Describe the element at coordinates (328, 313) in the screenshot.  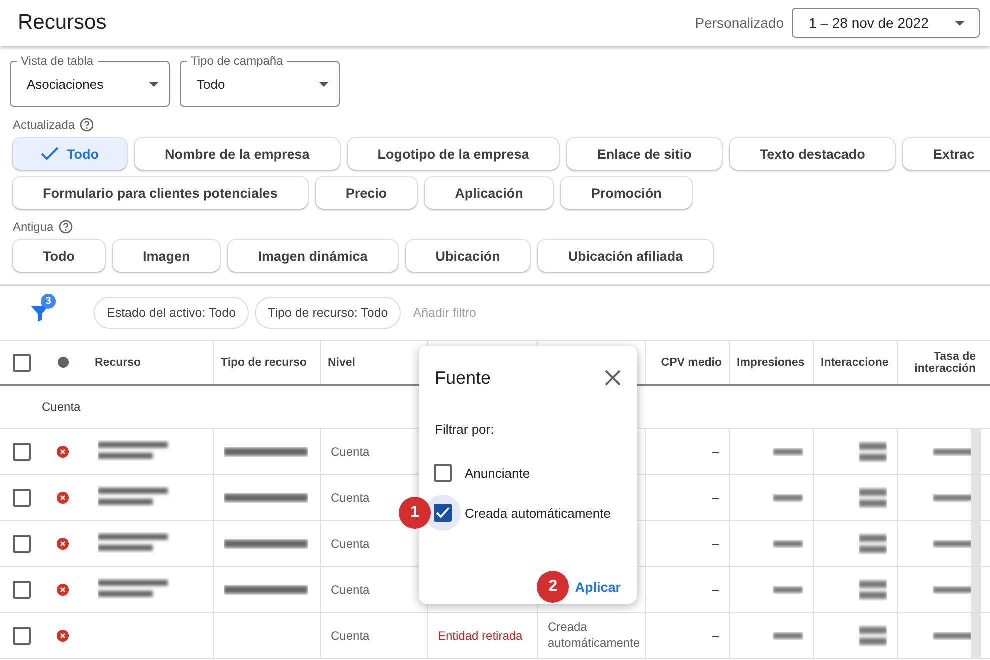
I see `filter-chip: Tipo de recurso: Todo` at that location.